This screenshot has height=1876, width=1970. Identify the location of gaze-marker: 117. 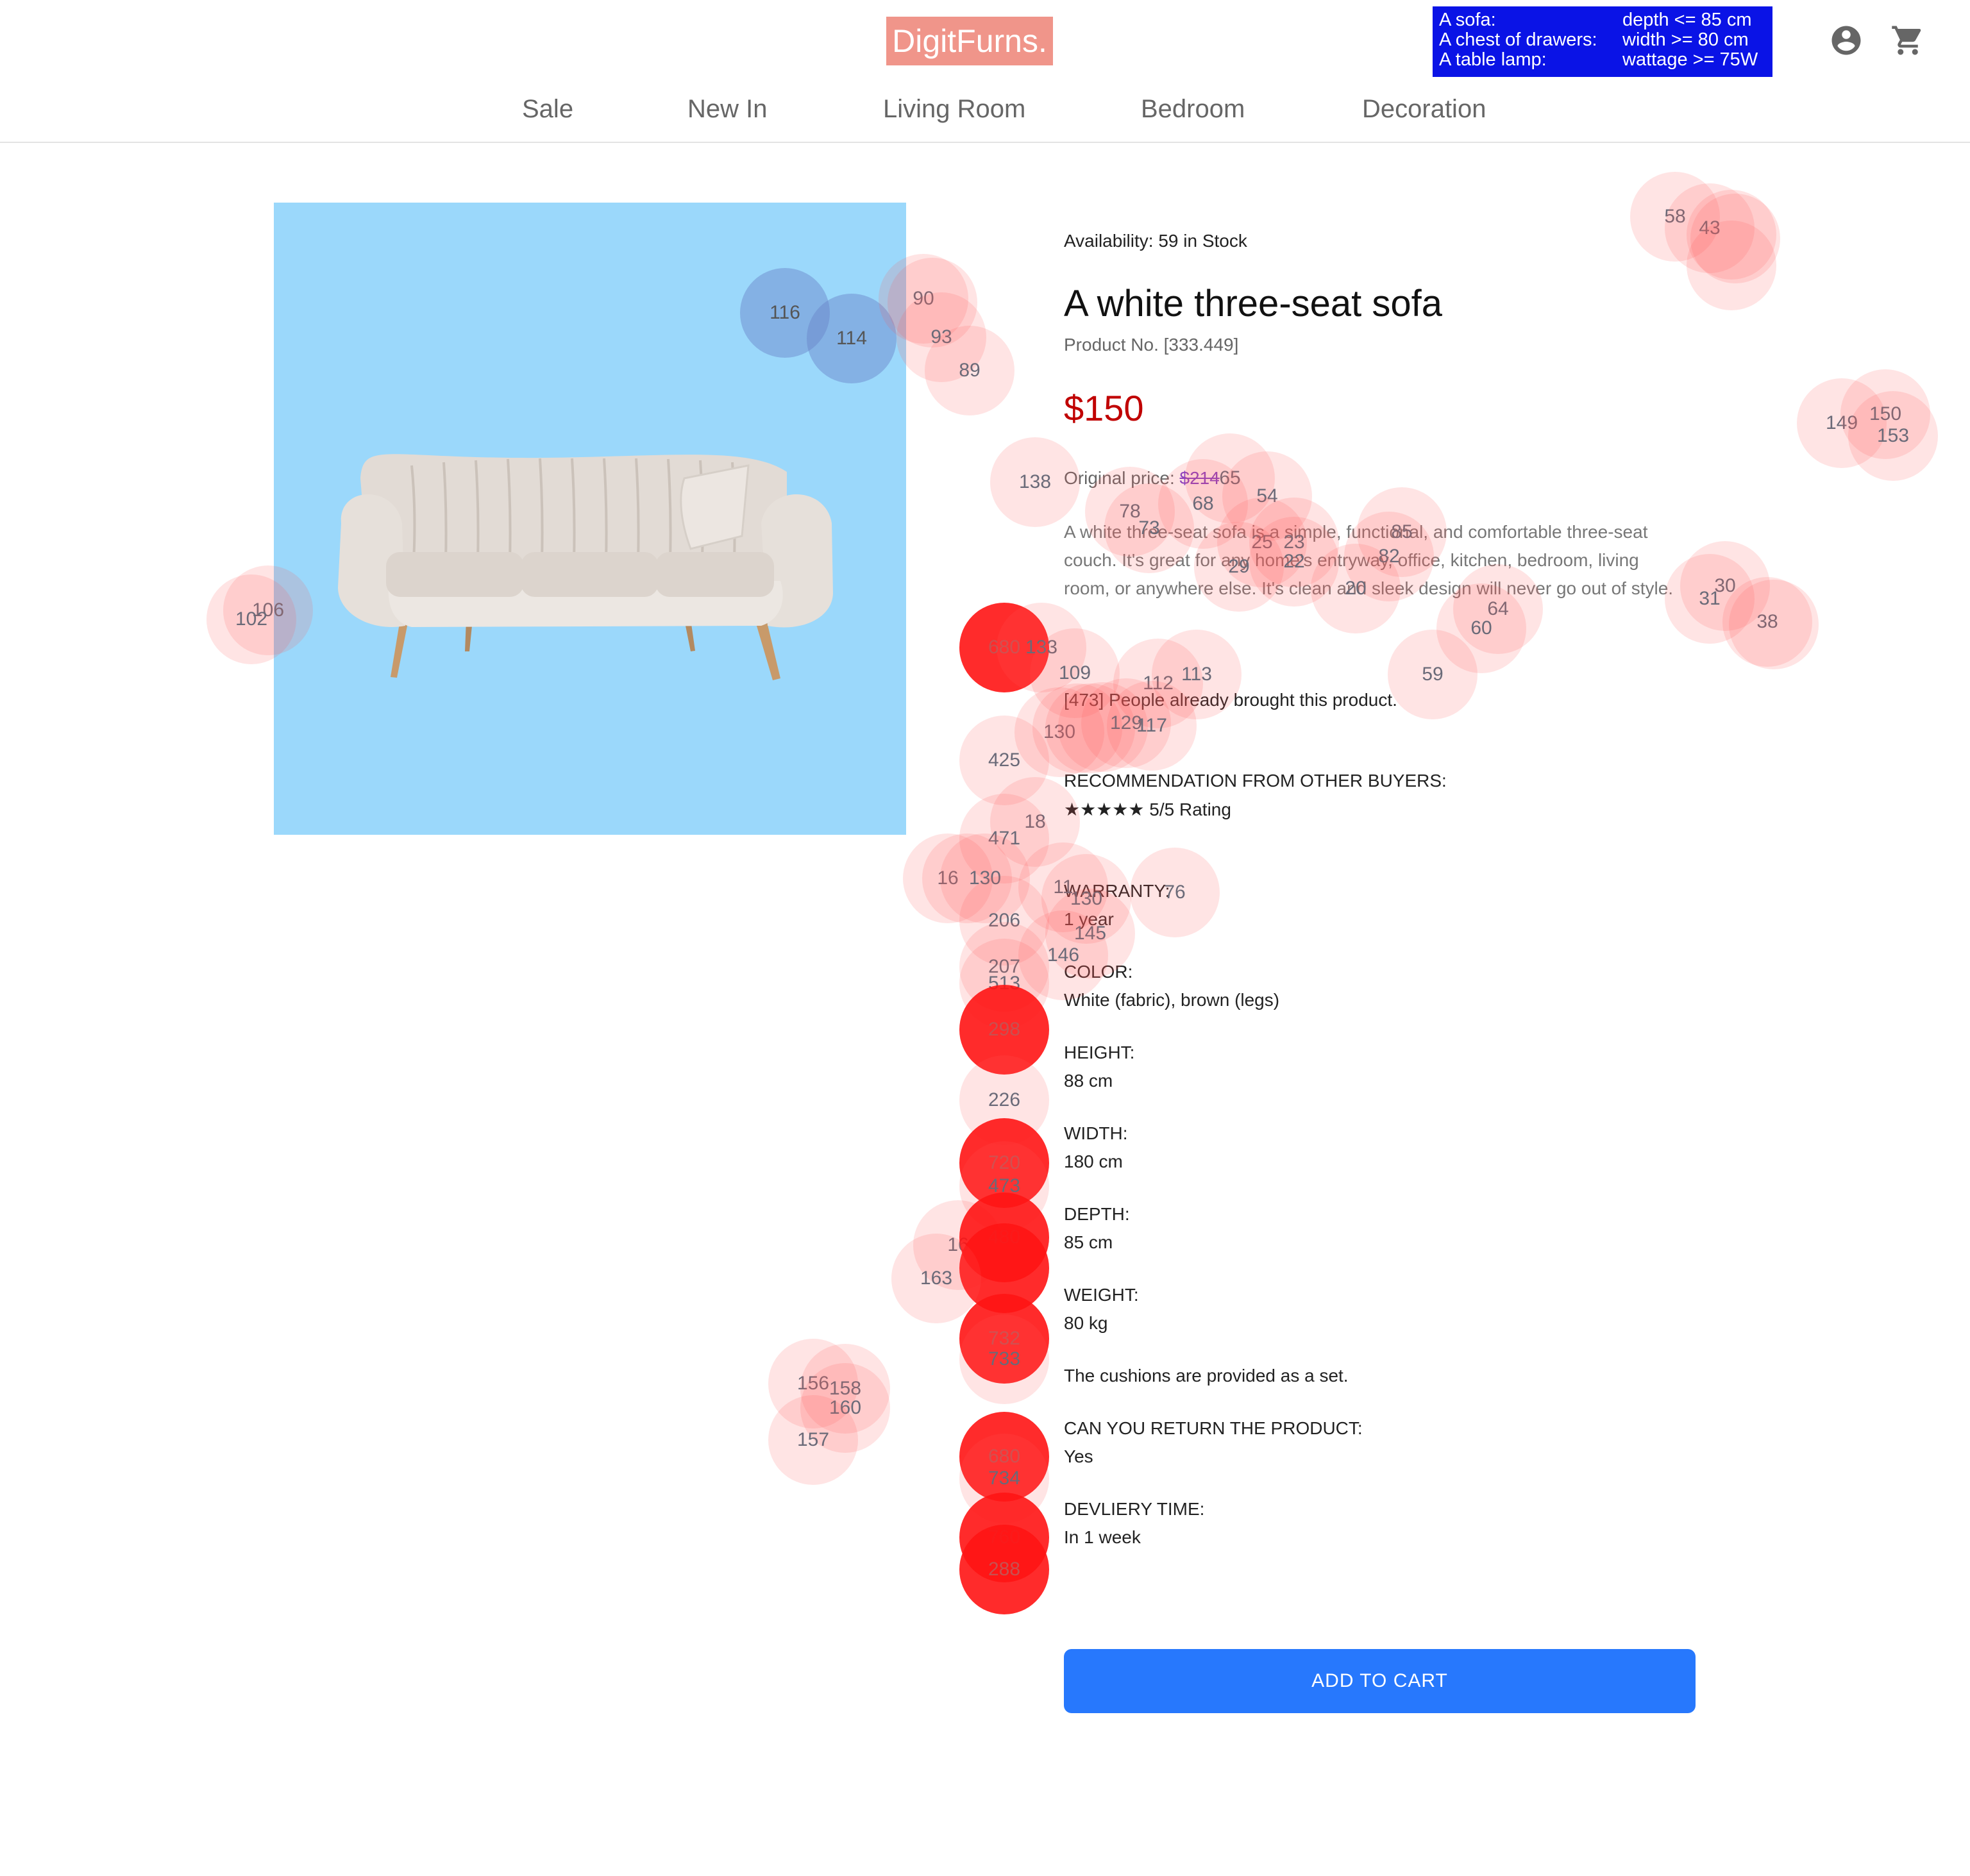
(1152, 726).